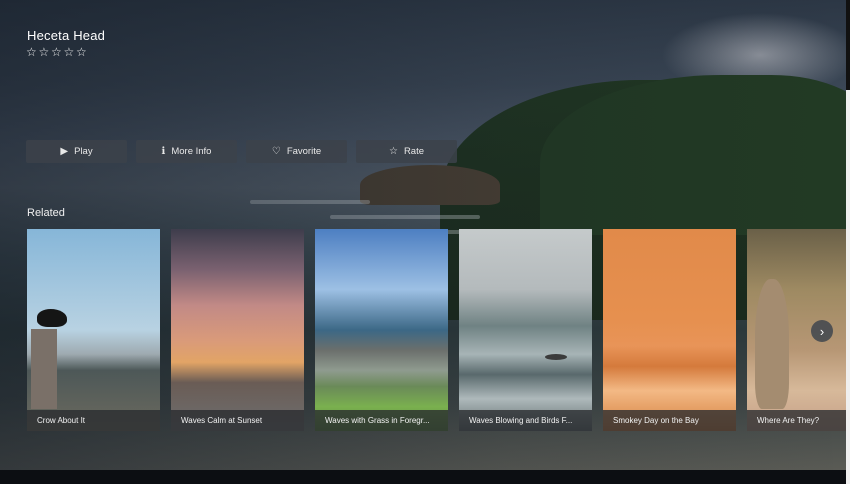 The width and height of the screenshot is (850, 484). I want to click on bird-image-detail, so click(556, 357).